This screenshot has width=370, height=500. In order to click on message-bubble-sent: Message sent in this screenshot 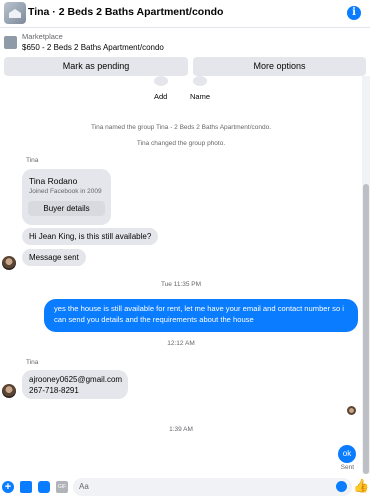, I will do `click(54, 257)`.